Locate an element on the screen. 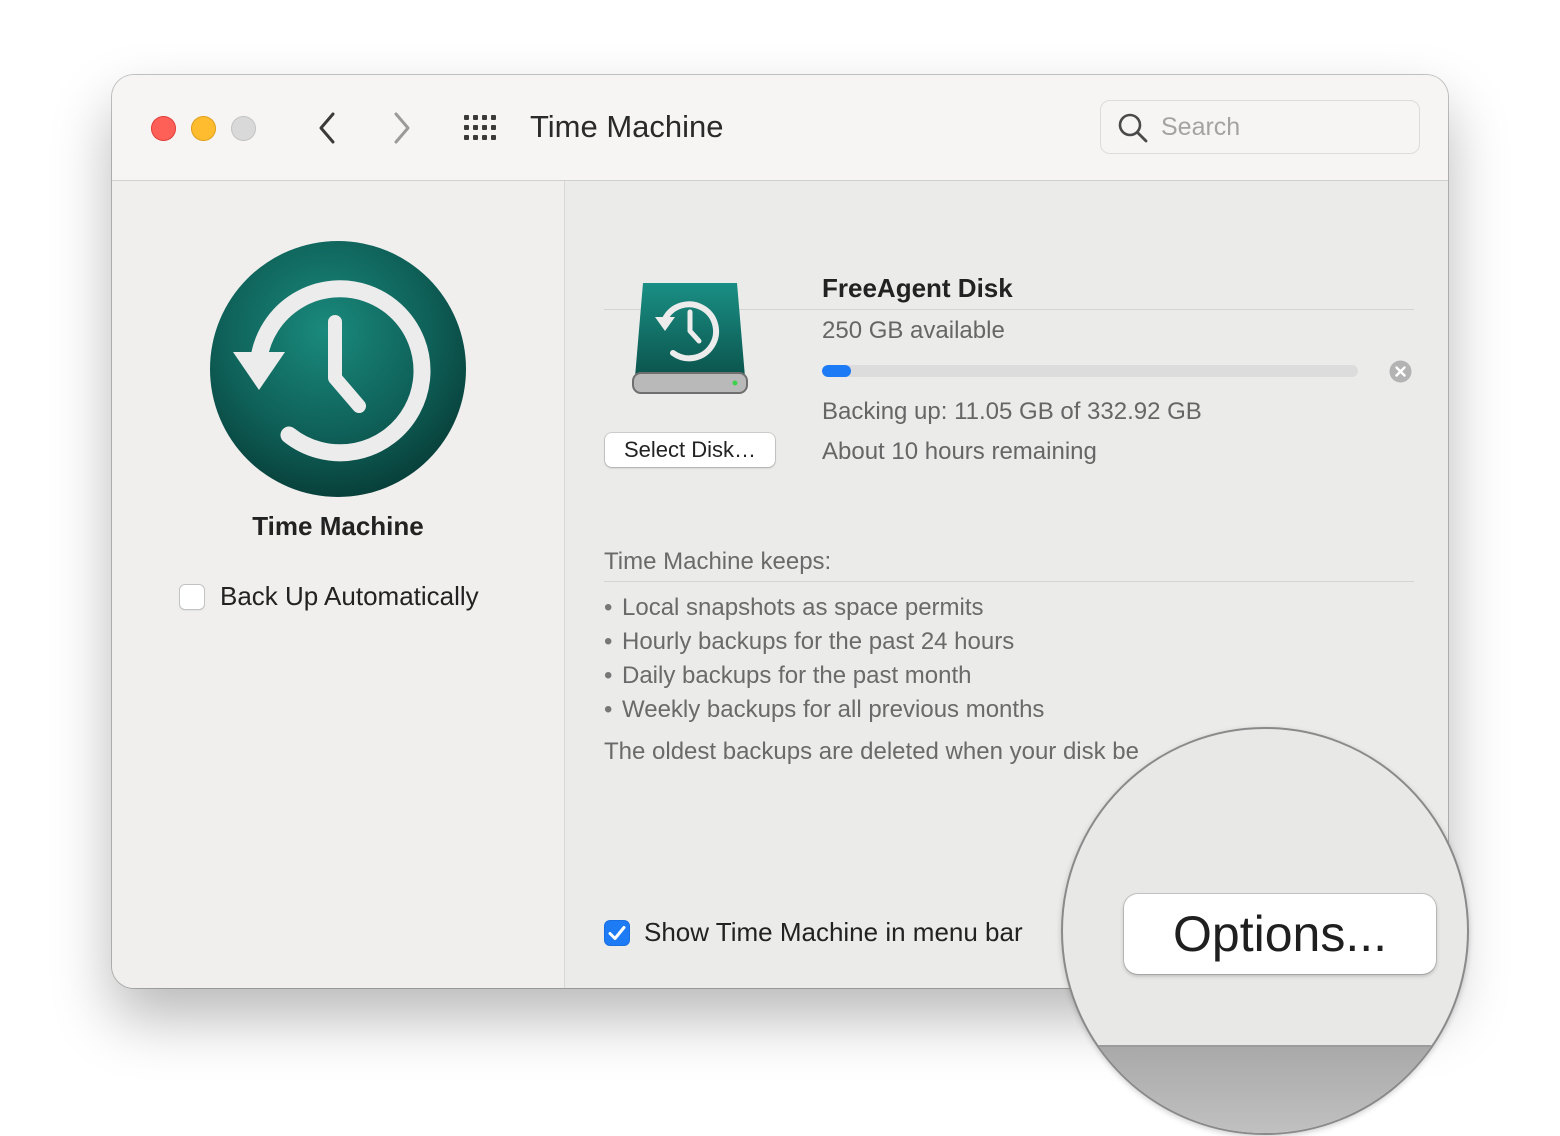  grid-icon is located at coordinates (480, 127).